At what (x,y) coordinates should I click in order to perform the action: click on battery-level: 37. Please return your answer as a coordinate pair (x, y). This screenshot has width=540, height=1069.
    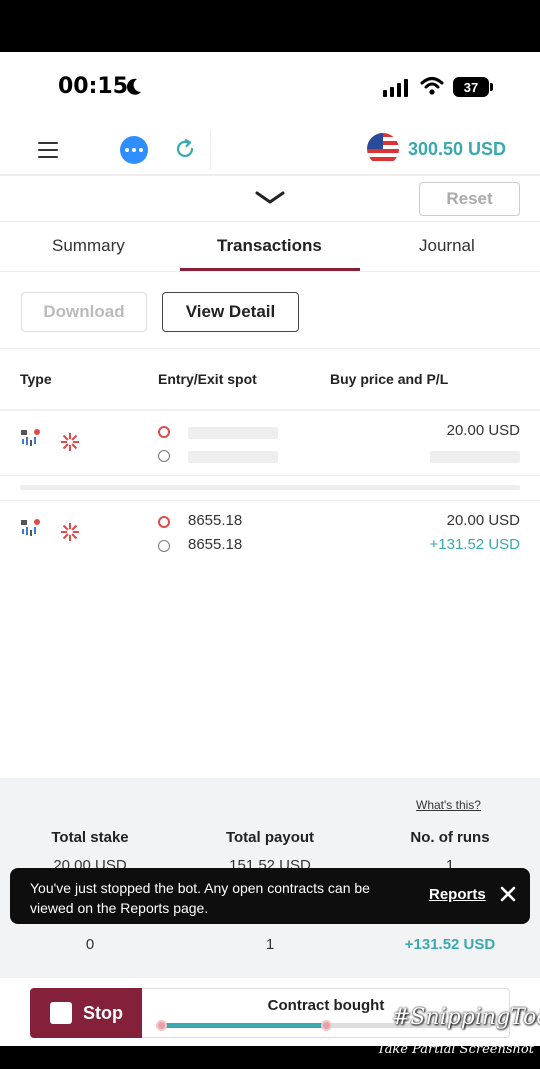
    Looking at the image, I should click on (471, 87).